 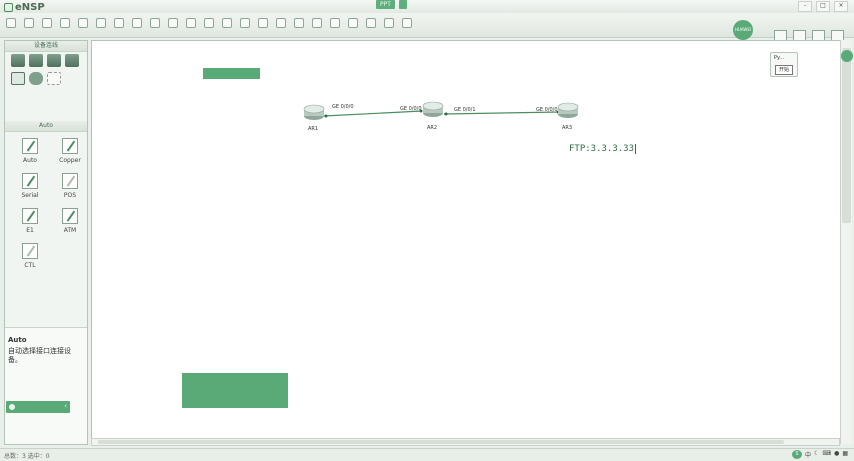 What do you see at coordinates (119, 23) in the screenshot?
I see `undo-icon` at bounding box center [119, 23].